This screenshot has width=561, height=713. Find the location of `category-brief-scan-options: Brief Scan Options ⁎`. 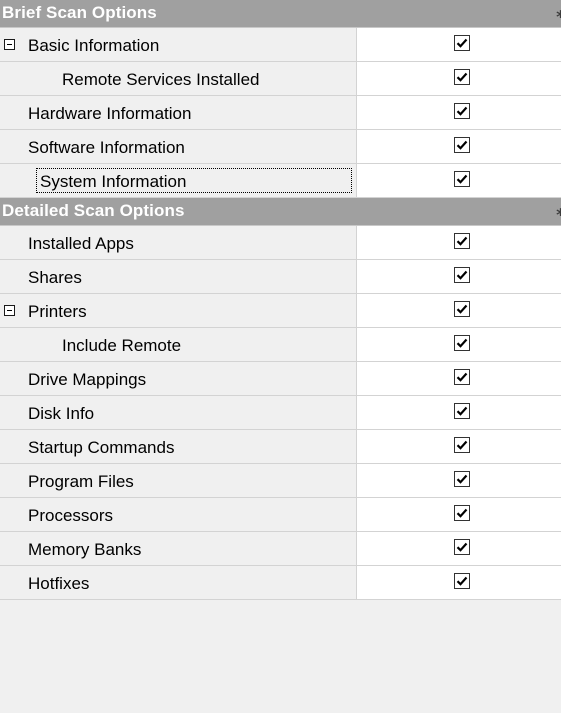

category-brief-scan-options: Brief Scan Options ⁎ is located at coordinates (280, 14).